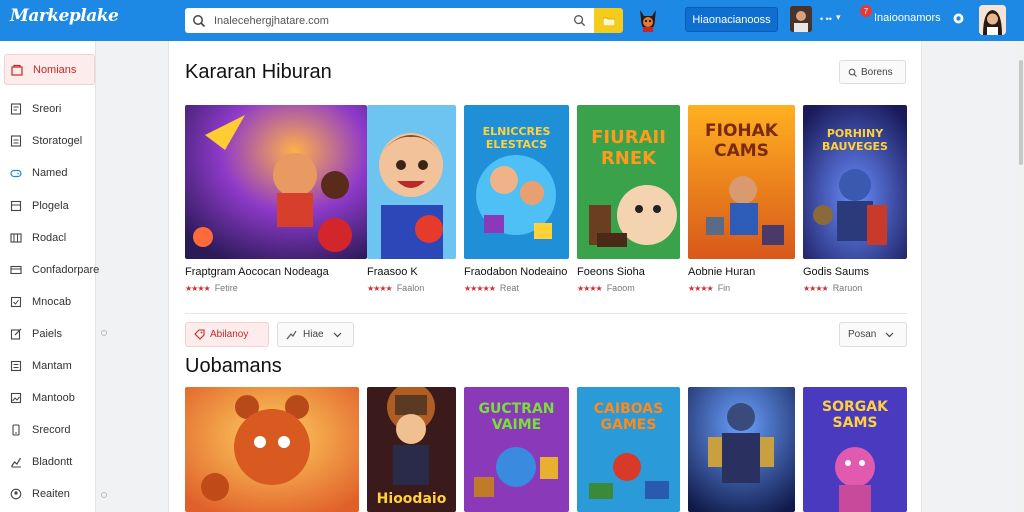 The image size is (1024, 512). I want to click on game-thumb-caption: CAIBOAS GAMES, so click(628, 417).